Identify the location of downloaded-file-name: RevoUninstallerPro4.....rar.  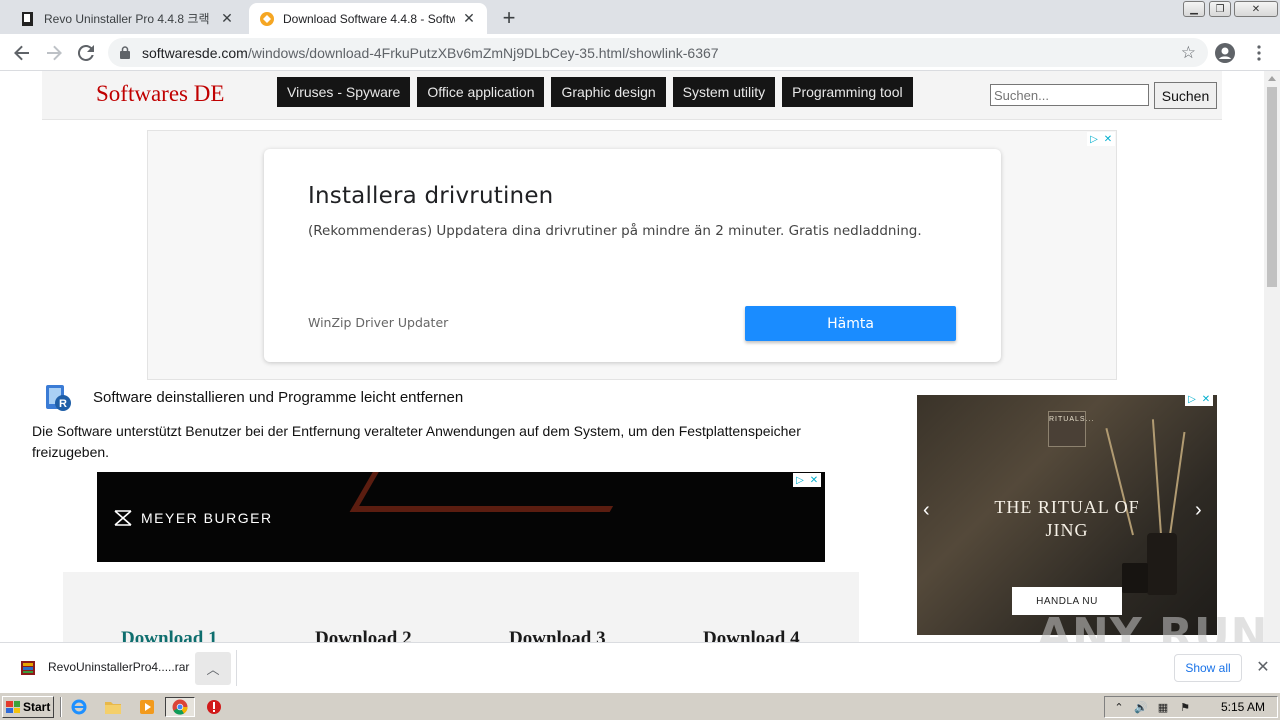
(118, 667).